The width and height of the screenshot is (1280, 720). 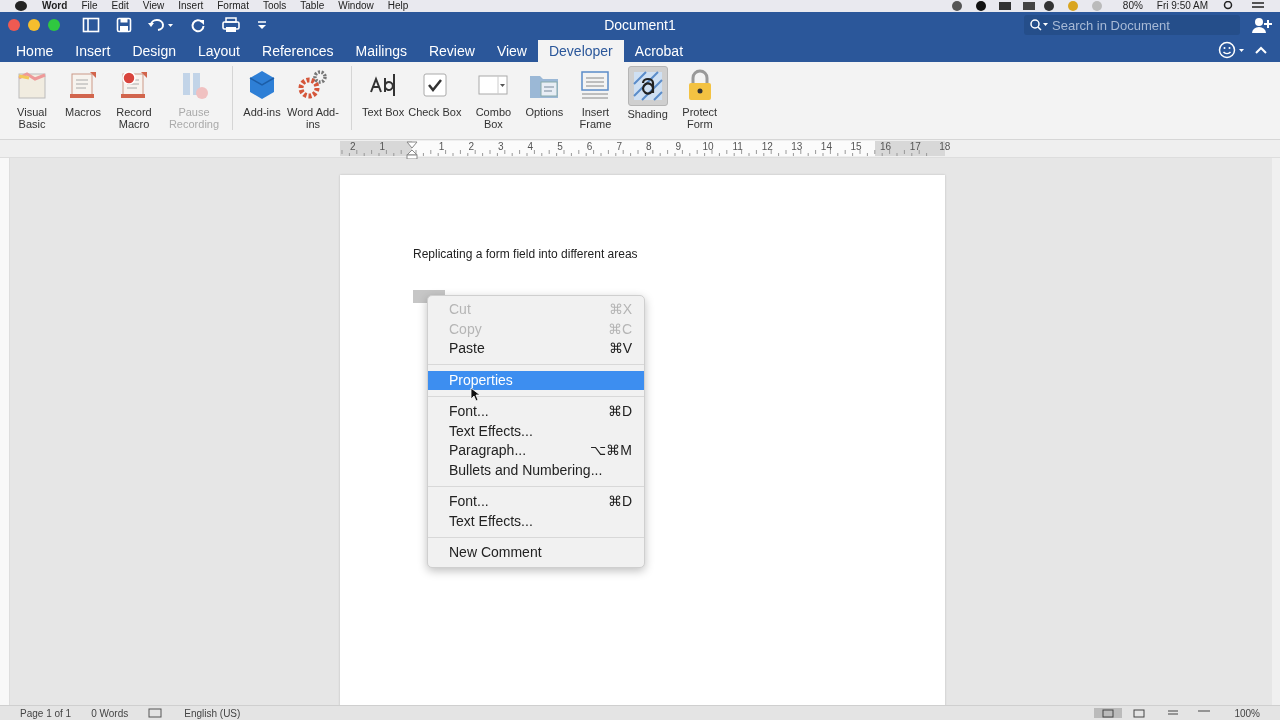 I want to click on ruler-number: 3, so click(x=501, y=146).